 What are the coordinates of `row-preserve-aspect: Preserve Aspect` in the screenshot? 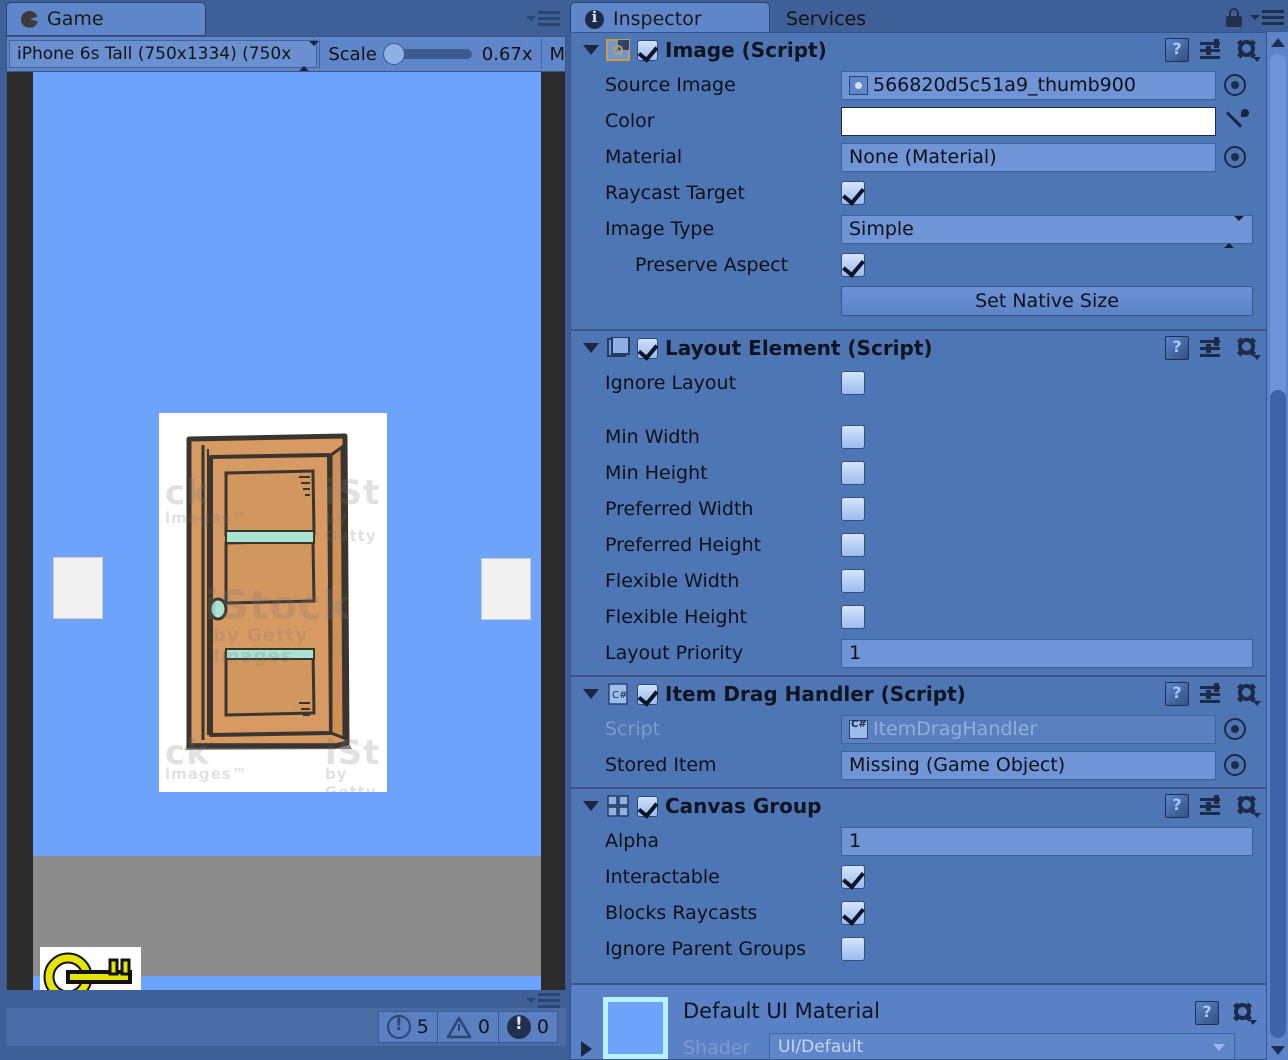 It's located at (920, 265).